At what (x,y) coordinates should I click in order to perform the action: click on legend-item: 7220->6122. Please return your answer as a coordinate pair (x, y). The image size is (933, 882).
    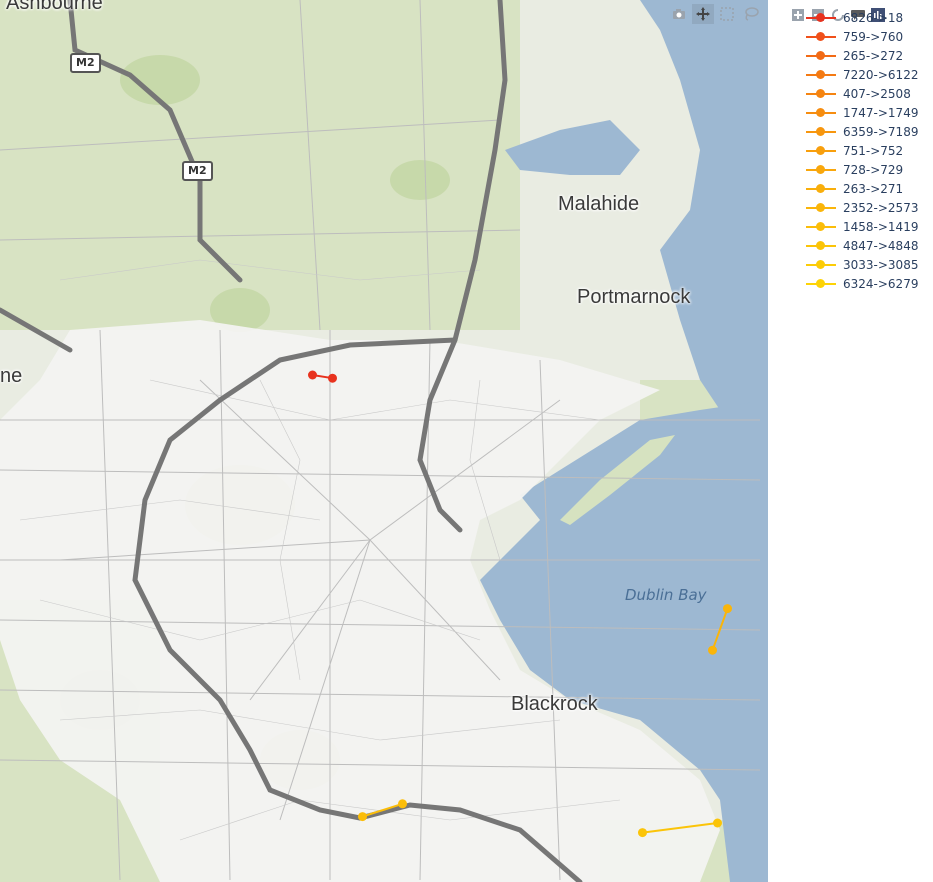
    Looking at the image, I should click on (868, 74).